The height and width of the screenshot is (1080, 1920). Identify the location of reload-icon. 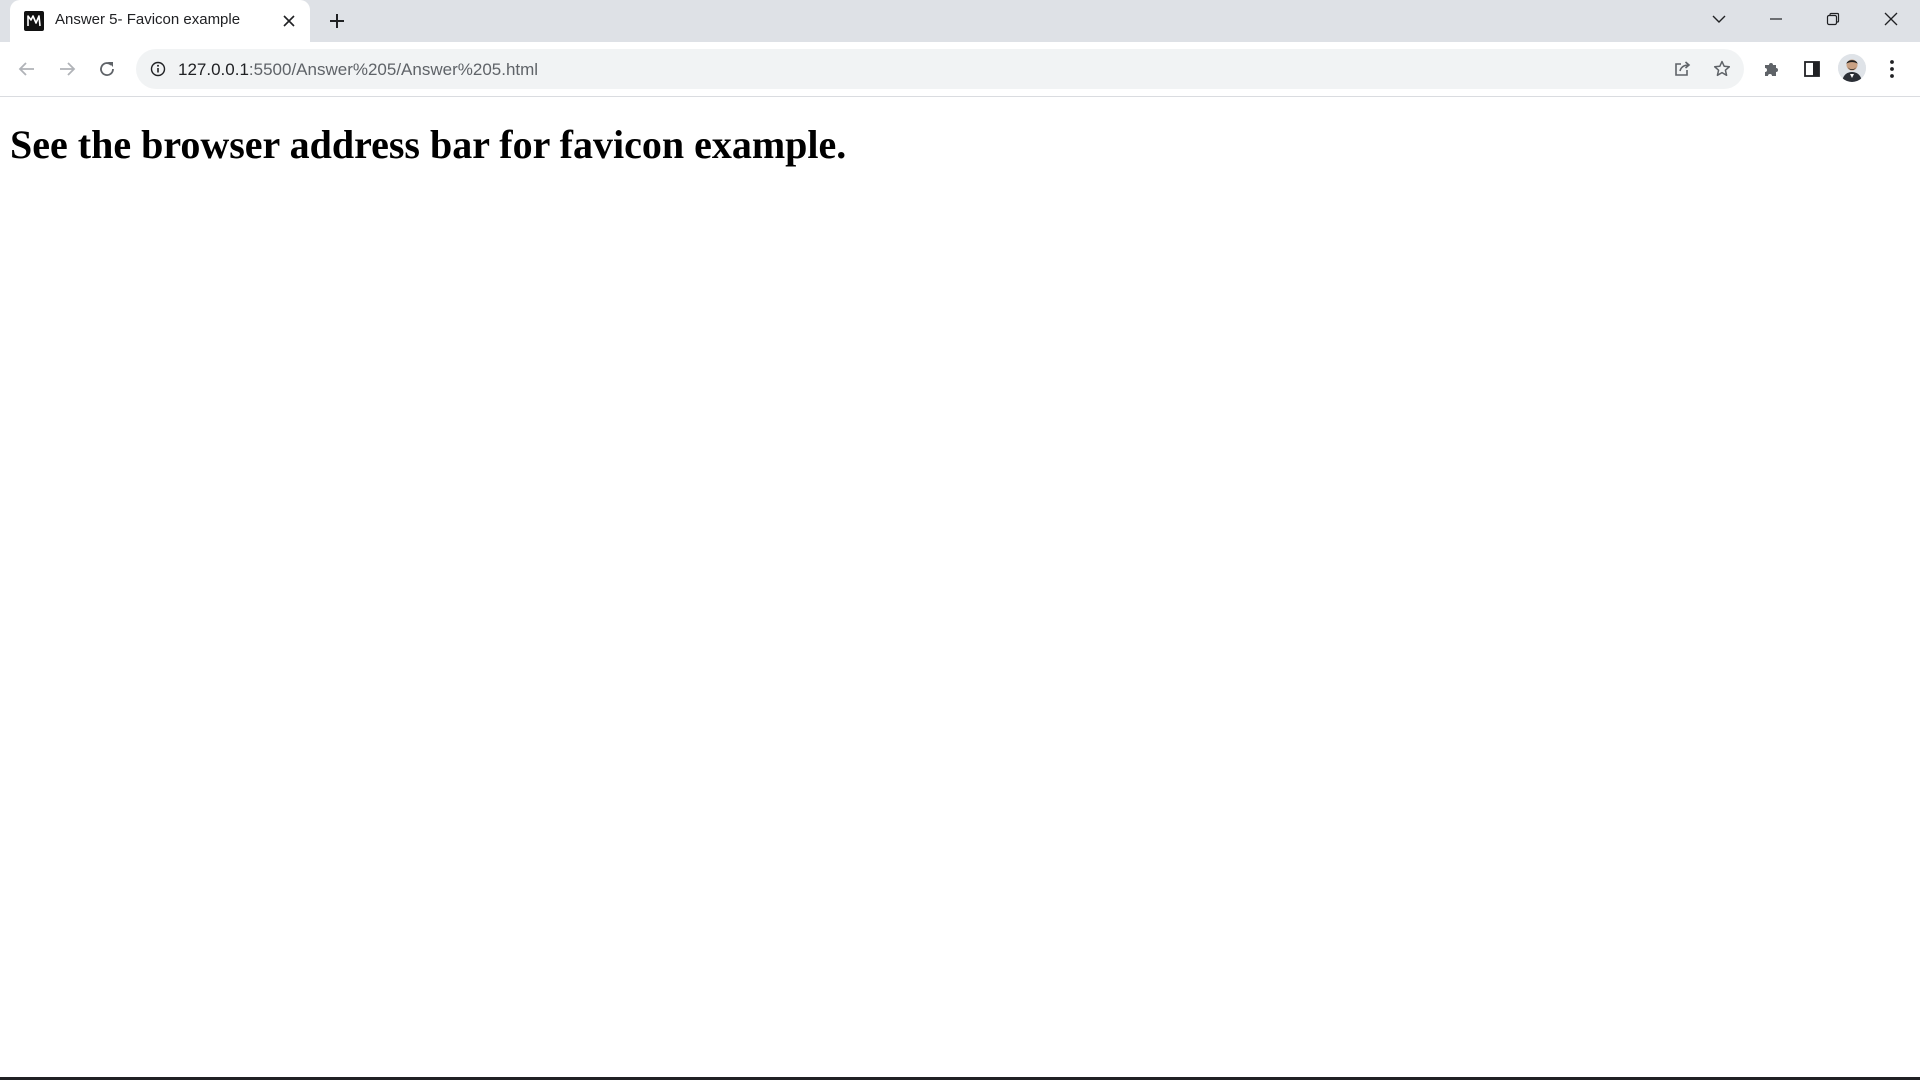
(107, 69).